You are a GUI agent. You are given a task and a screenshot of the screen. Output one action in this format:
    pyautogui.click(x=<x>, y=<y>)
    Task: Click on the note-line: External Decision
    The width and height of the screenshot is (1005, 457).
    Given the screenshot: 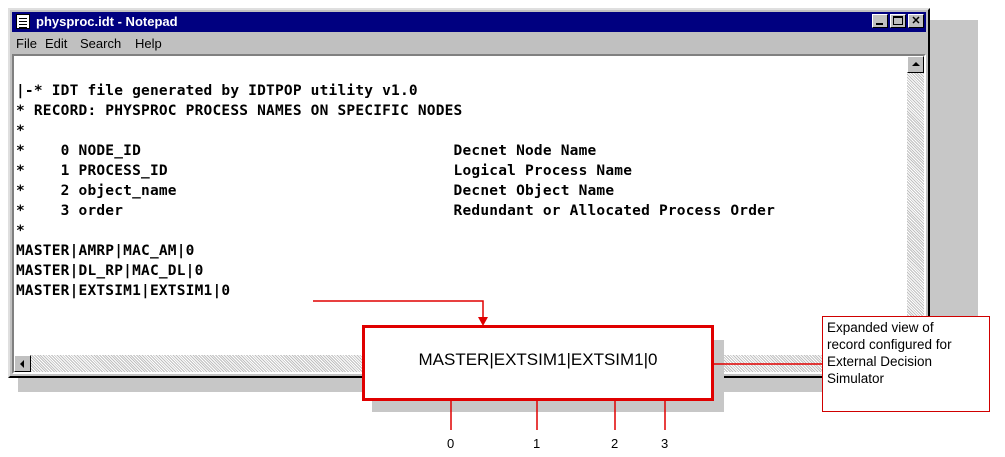 What is the action you would take?
    pyautogui.click(x=880, y=361)
    